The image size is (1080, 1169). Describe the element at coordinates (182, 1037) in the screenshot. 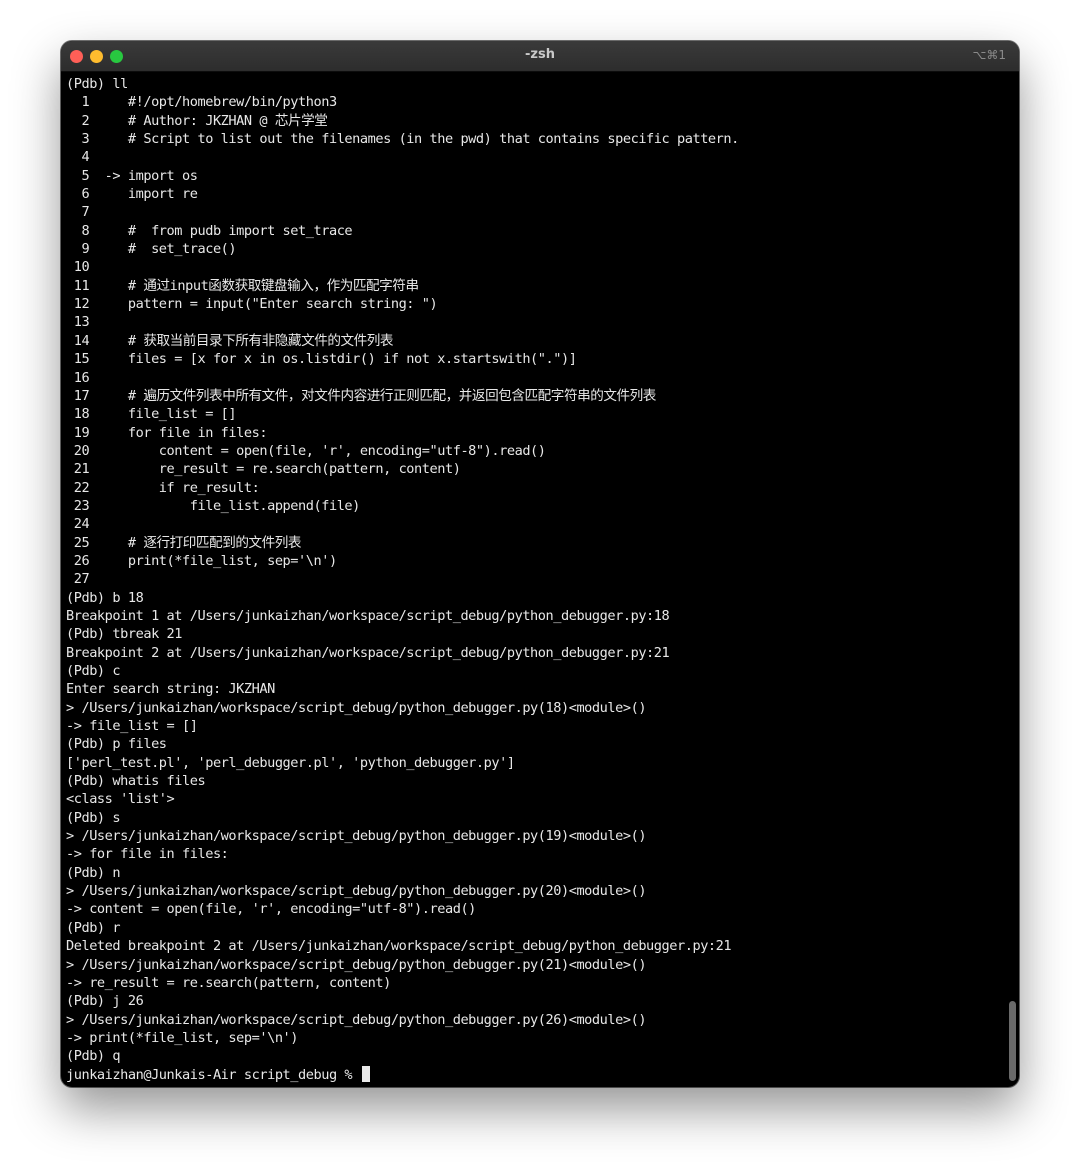

I see `terminal-line: -> print(*file_list, sep='\n')` at that location.